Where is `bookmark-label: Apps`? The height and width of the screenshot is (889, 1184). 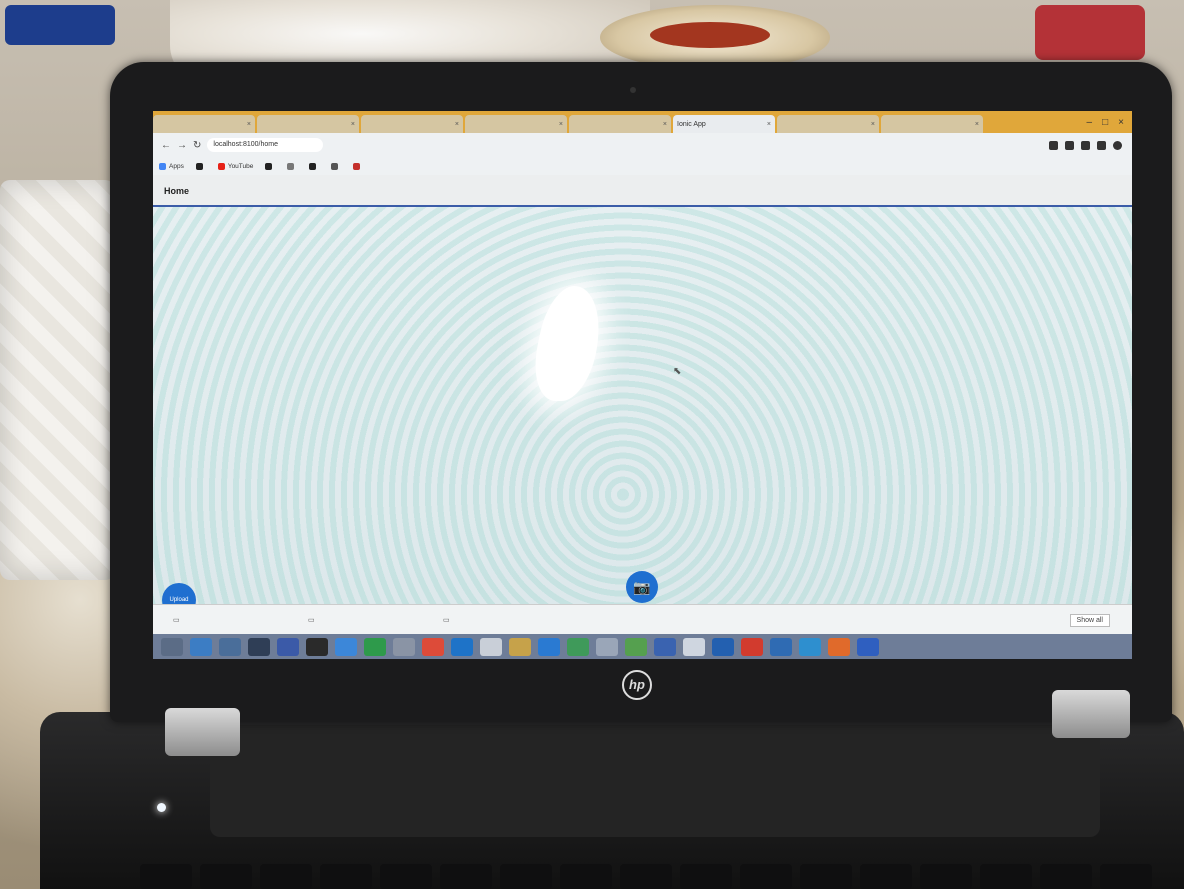 bookmark-label: Apps is located at coordinates (176, 166).